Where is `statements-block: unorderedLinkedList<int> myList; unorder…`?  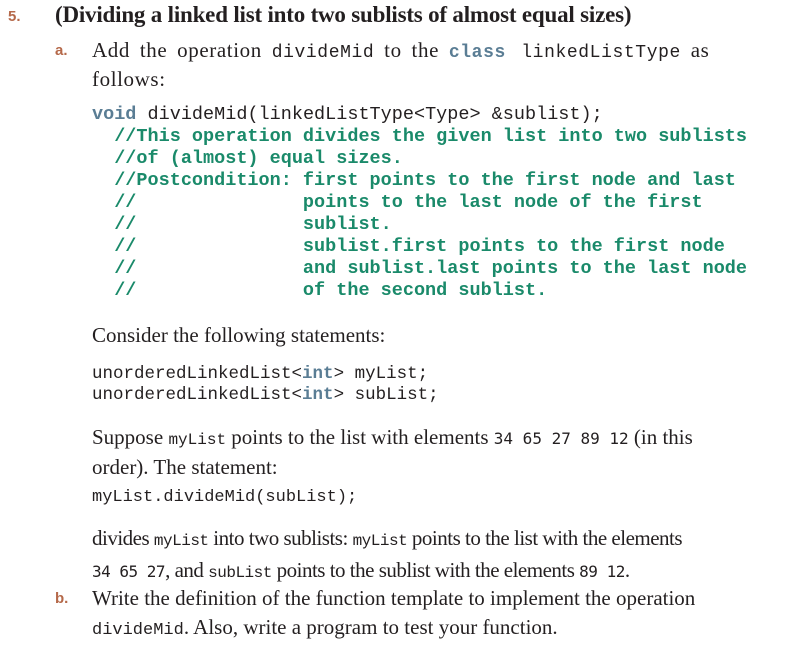 statements-block: unorderedLinkedList<int> myList; unorder… is located at coordinates (265, 384).